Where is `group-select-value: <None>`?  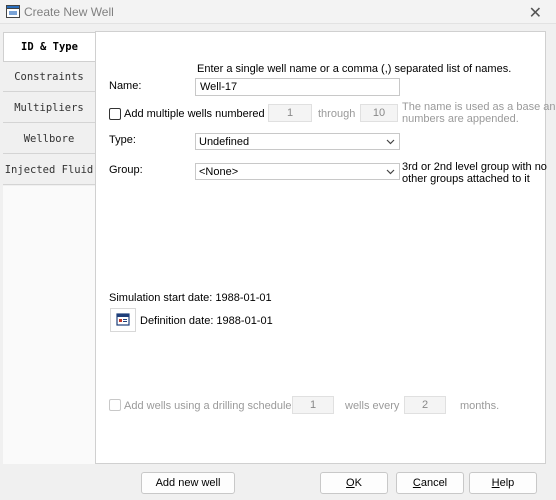 group-select-value: <None> is located at coordinates (219, 172).